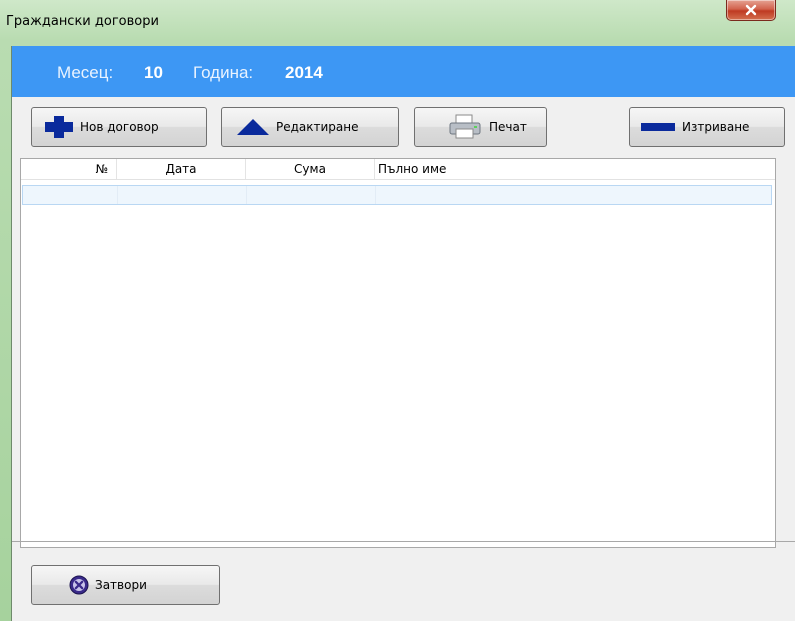 The width and height of the screenshot is (795, 621). I want to click on year-label: Година:, so click(223, 72).